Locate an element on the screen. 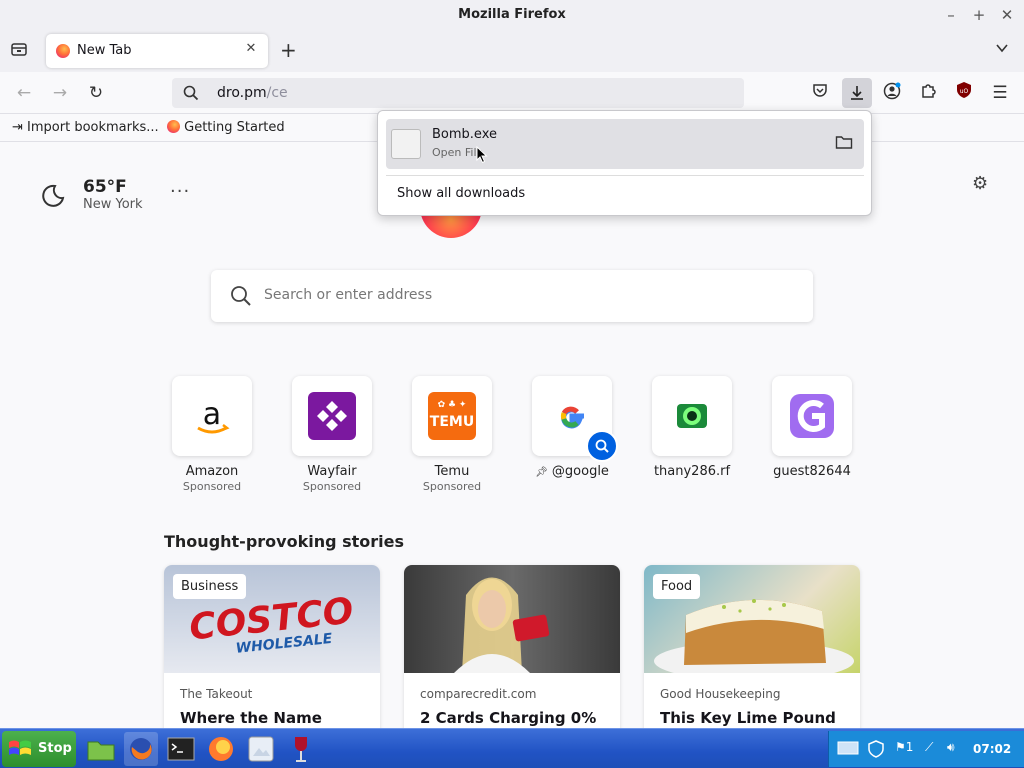 The height and width of the screenshot is (768, 1024). downloads-panel: Bomb.exe Open File Show all downloads is located at coordinates (624, 163).